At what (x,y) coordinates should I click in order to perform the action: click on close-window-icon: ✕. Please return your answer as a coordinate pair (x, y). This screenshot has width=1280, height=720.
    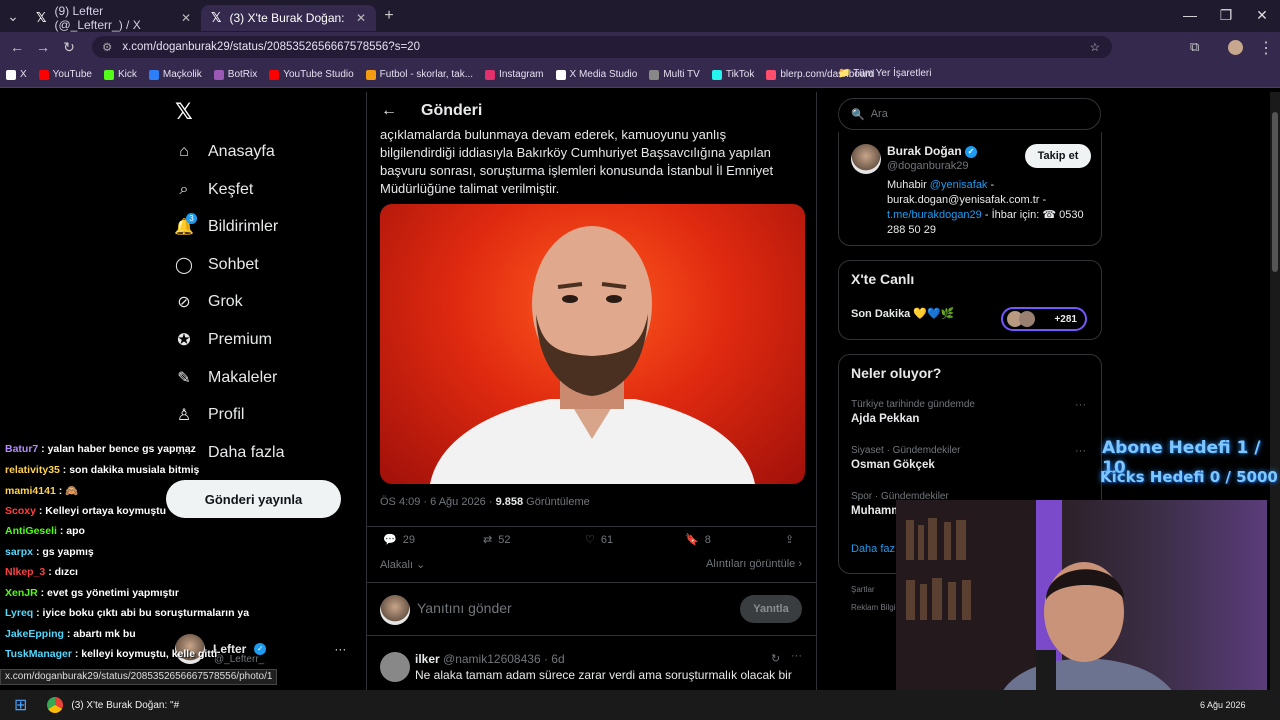
    Looking at the image, I should click on (1262, 15).